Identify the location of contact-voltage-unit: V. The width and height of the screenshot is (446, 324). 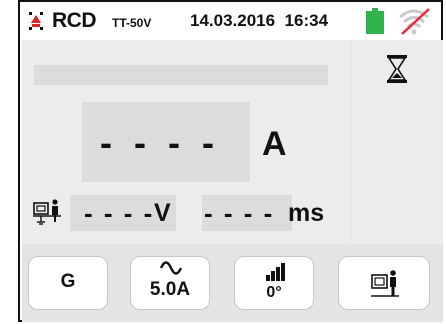
(162, 213).